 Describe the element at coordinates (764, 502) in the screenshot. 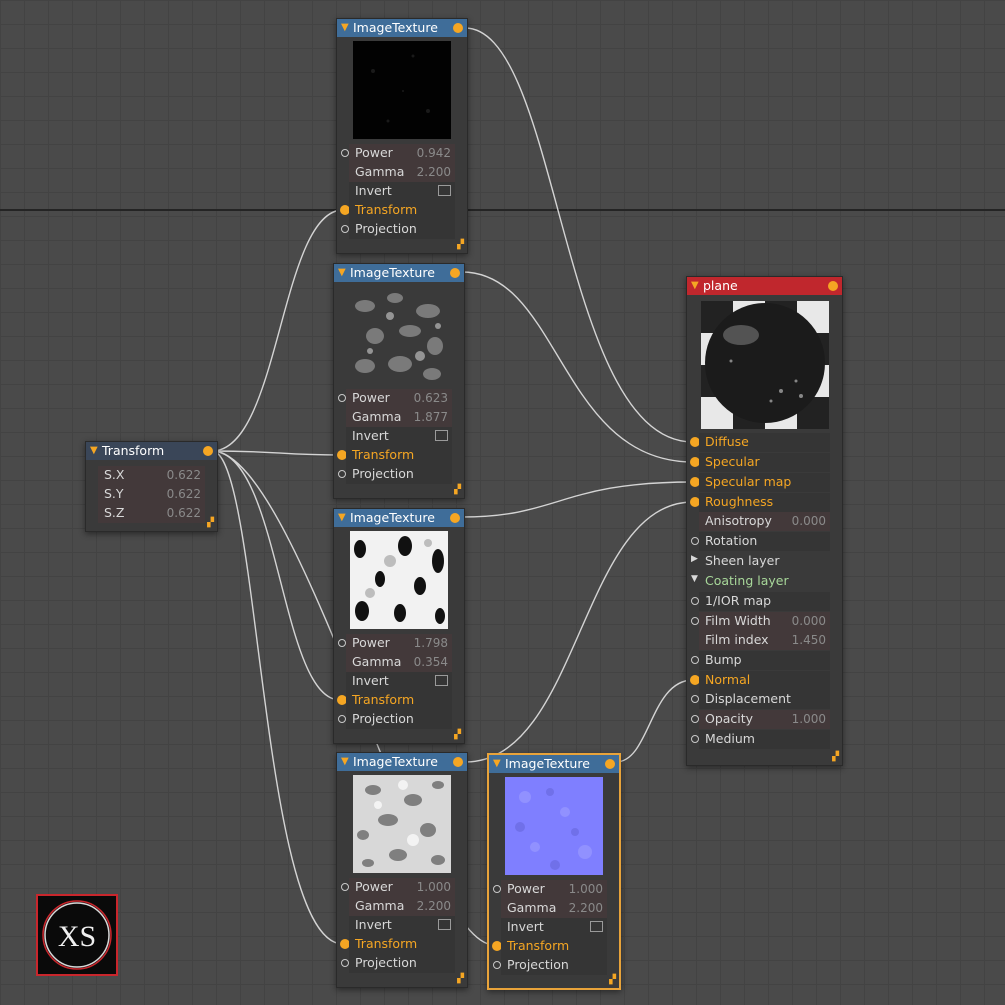

I see `input-roughness: Roughness` at that location.